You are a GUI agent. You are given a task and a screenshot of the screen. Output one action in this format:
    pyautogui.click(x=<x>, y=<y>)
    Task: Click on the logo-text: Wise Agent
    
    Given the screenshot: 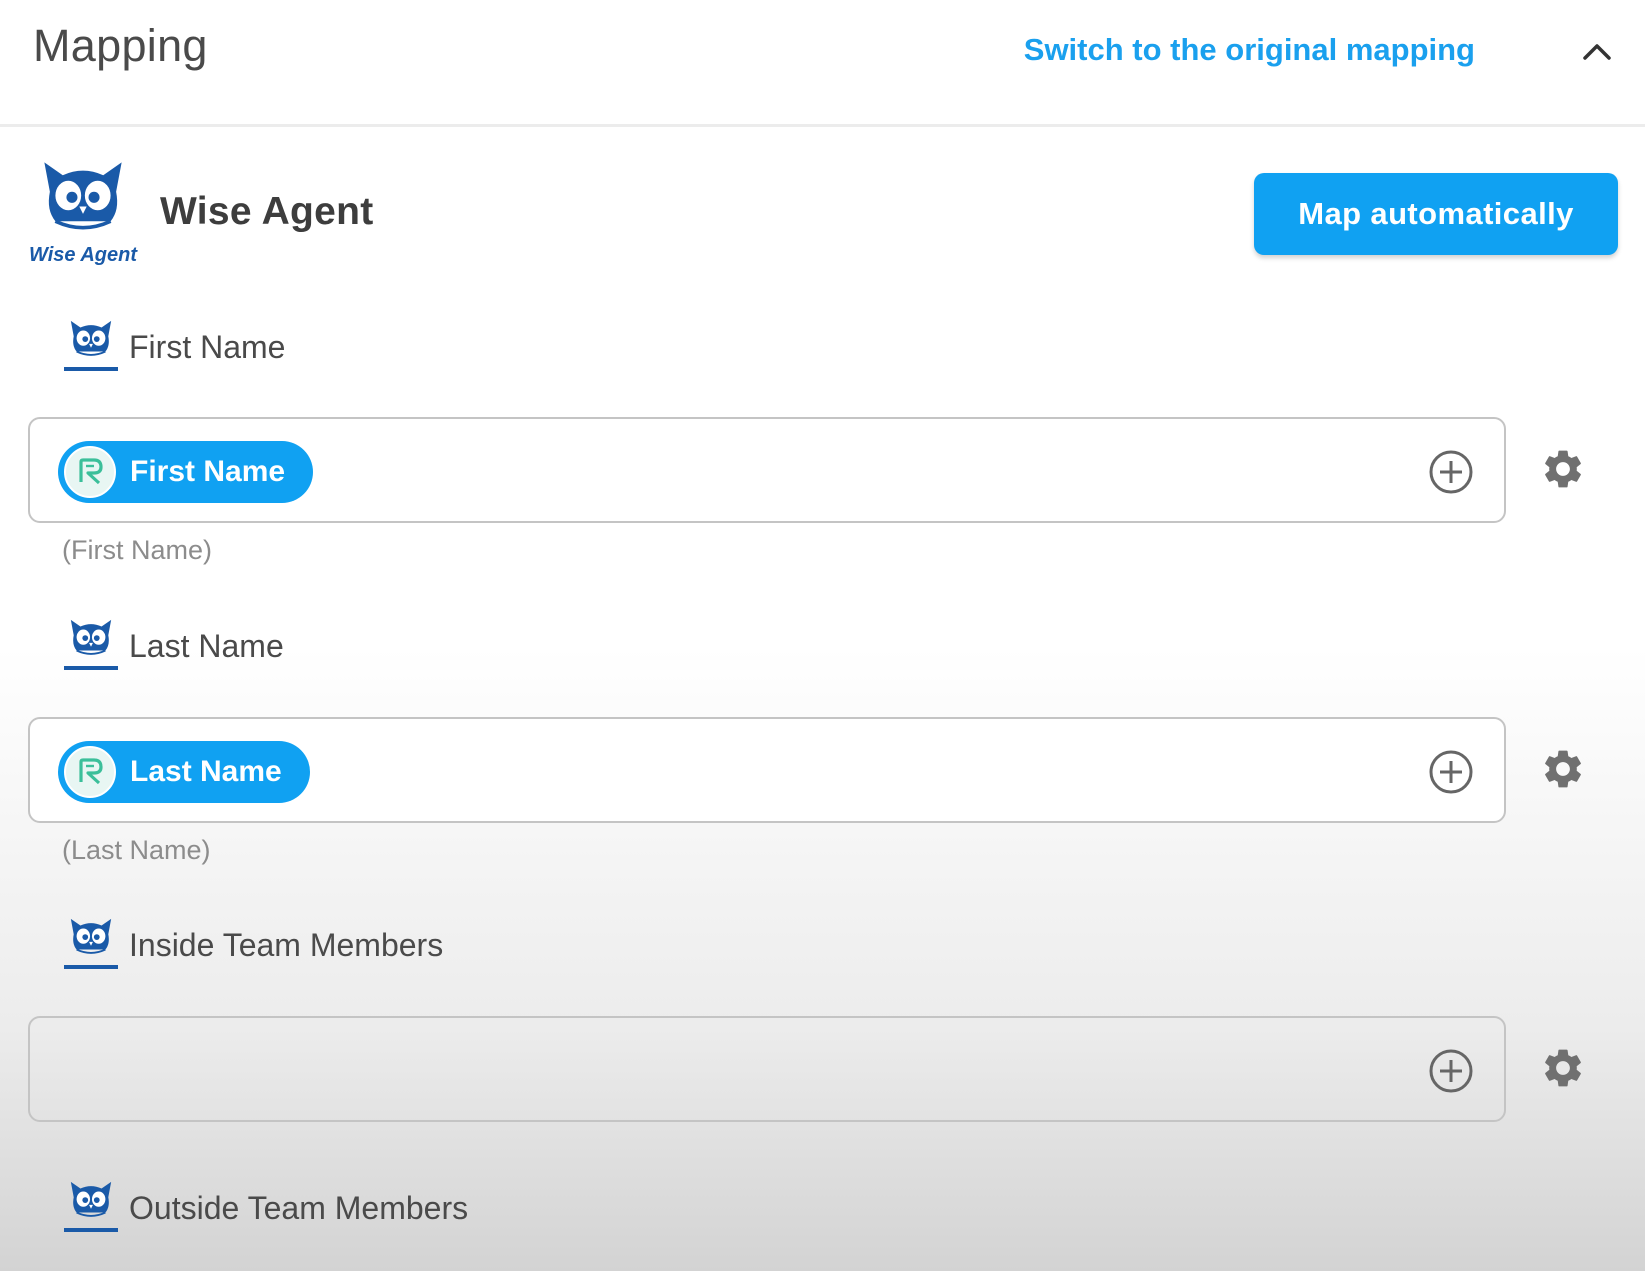 What is the action you would take?
    pyautogui.click(x=83, y=255)
    